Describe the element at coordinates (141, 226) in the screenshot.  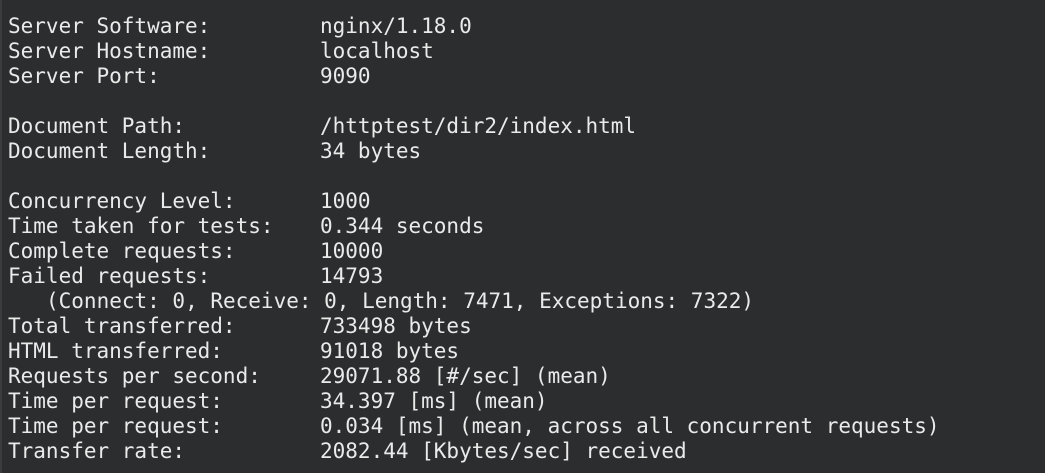
I see `line-label: Time taken for tests:` at that location.